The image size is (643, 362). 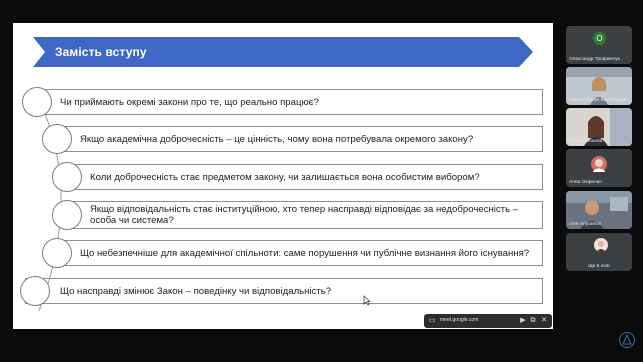 What do you see at coordinates (599, 266) in the screenshot?
I see `participant-name: Ще 6 осіб` at bounding box center [599, 266].